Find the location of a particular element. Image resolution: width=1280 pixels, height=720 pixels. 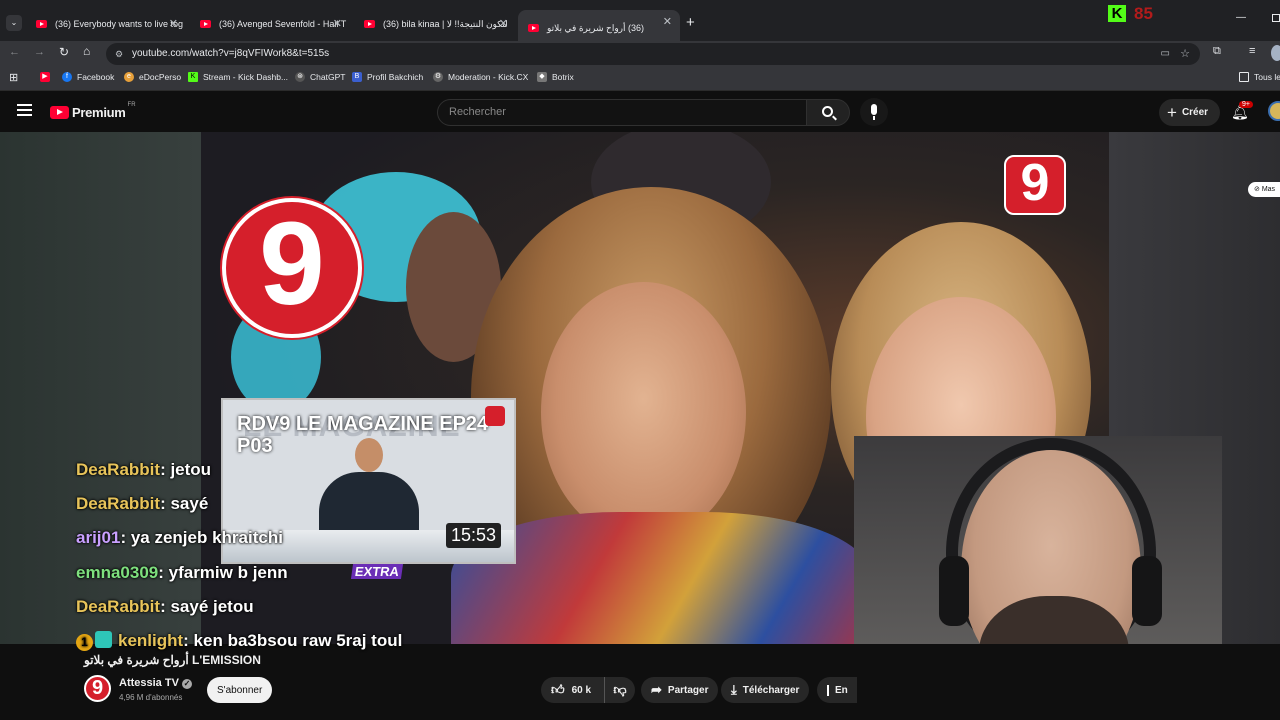

create-button: + Créer is located at coordinates (1190, 112).